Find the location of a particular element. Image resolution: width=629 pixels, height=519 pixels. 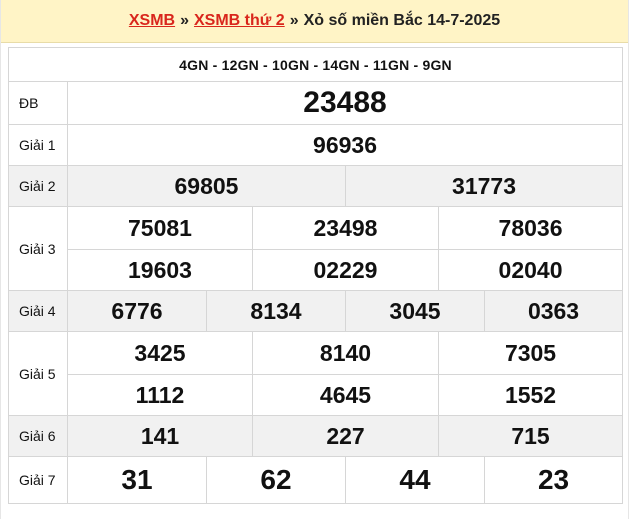

prize-number: 3045 is located at coordinates (415, 311).